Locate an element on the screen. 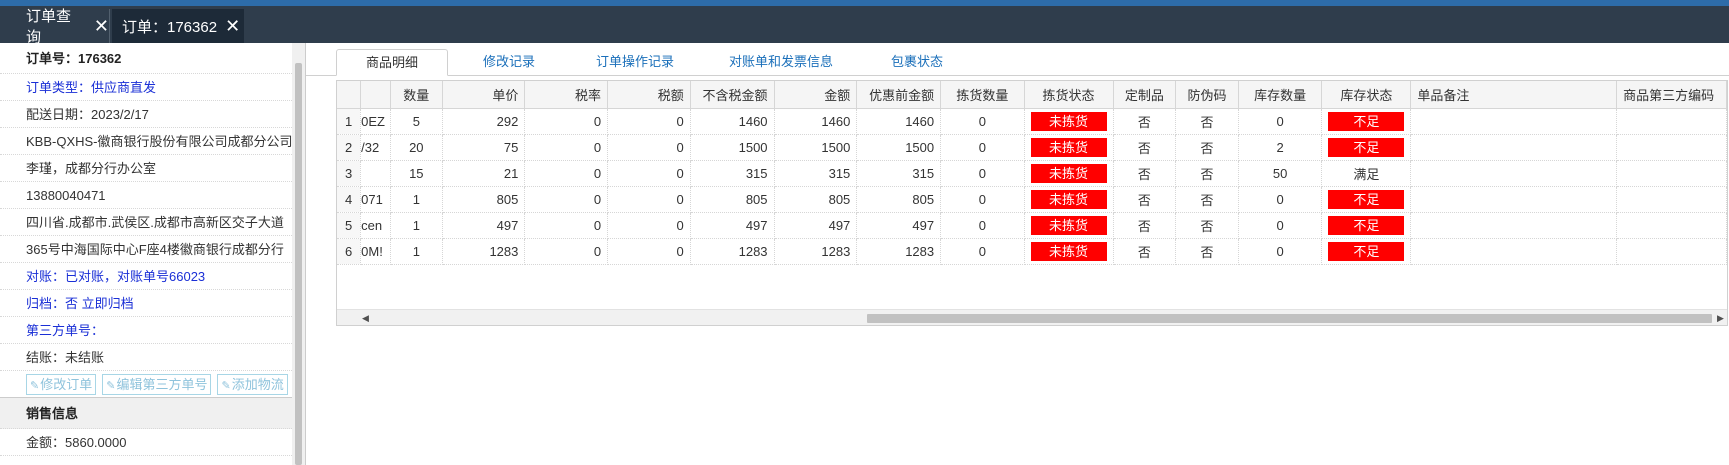  cell-pre: 1283 is located at coordinates (899, 251).